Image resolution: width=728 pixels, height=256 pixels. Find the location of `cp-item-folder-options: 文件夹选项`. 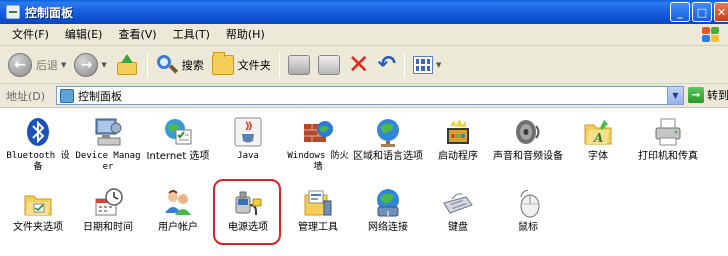

cp-item-folder-options: 文件夹选项 is located at coordinates (38, 210).